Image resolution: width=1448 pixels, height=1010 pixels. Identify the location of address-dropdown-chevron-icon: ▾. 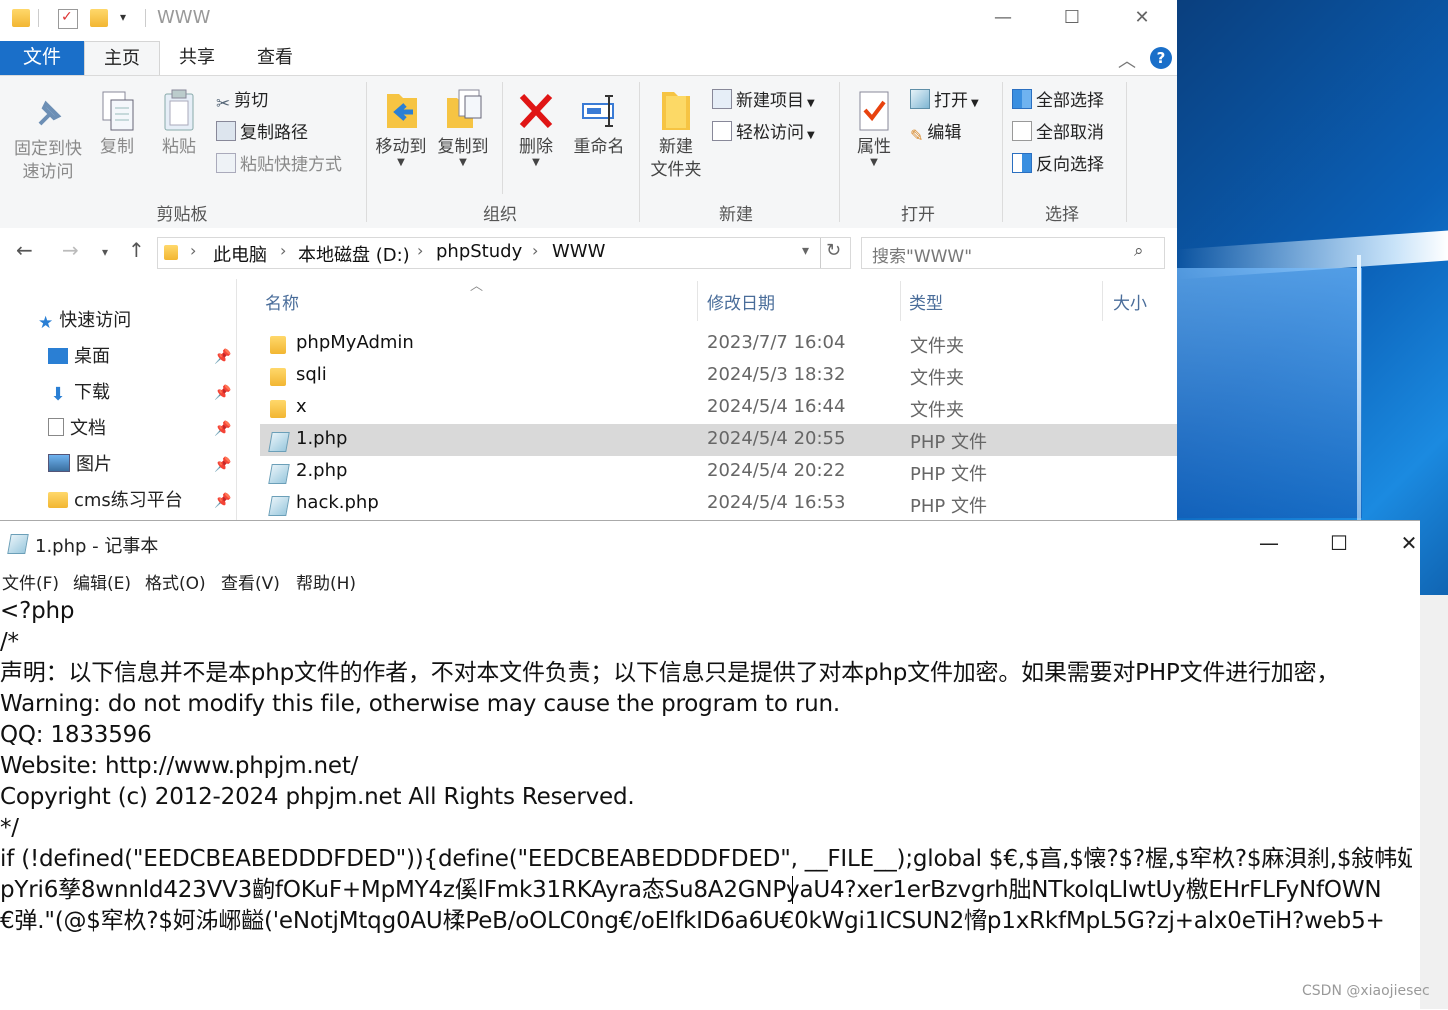
(805, 251).